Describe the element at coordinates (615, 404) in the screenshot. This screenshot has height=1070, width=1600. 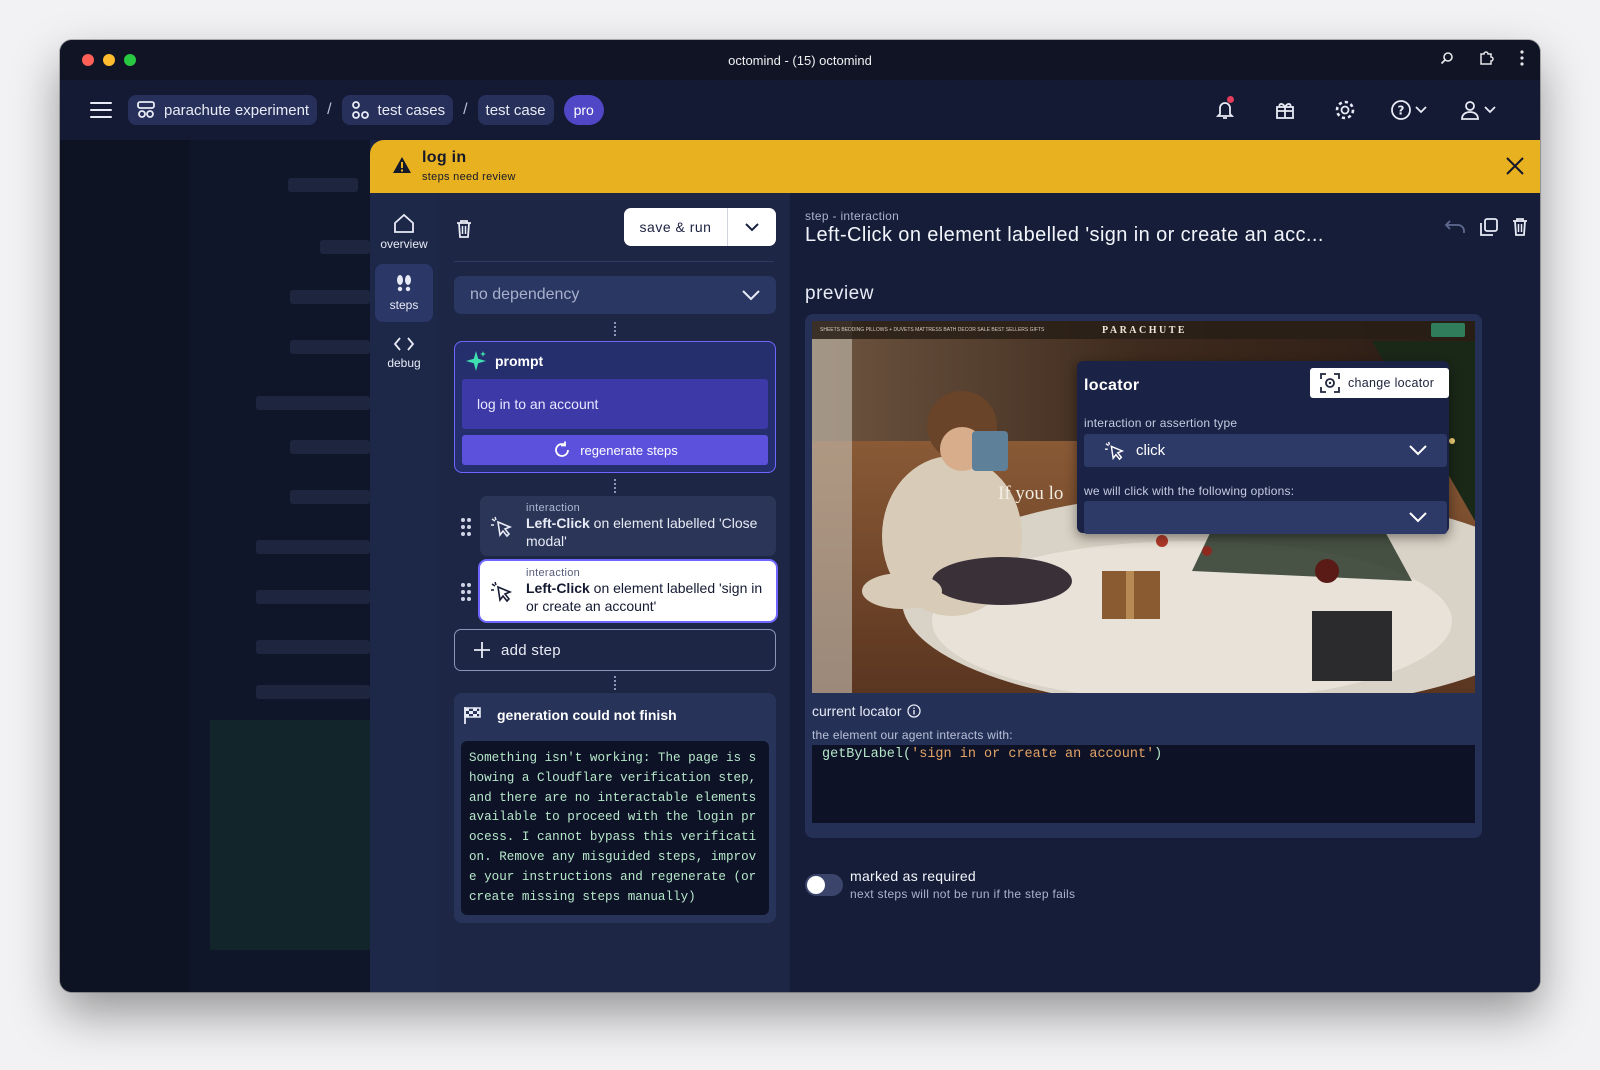
I see `prompt-text: log in to an account` at that location.